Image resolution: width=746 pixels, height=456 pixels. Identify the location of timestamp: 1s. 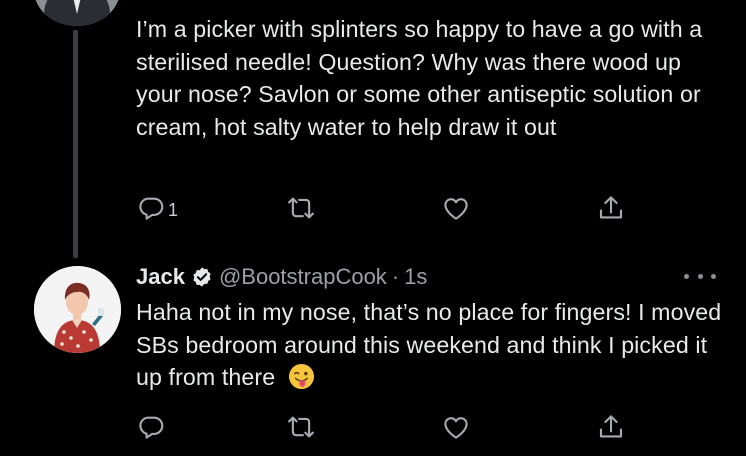
(415, 277).